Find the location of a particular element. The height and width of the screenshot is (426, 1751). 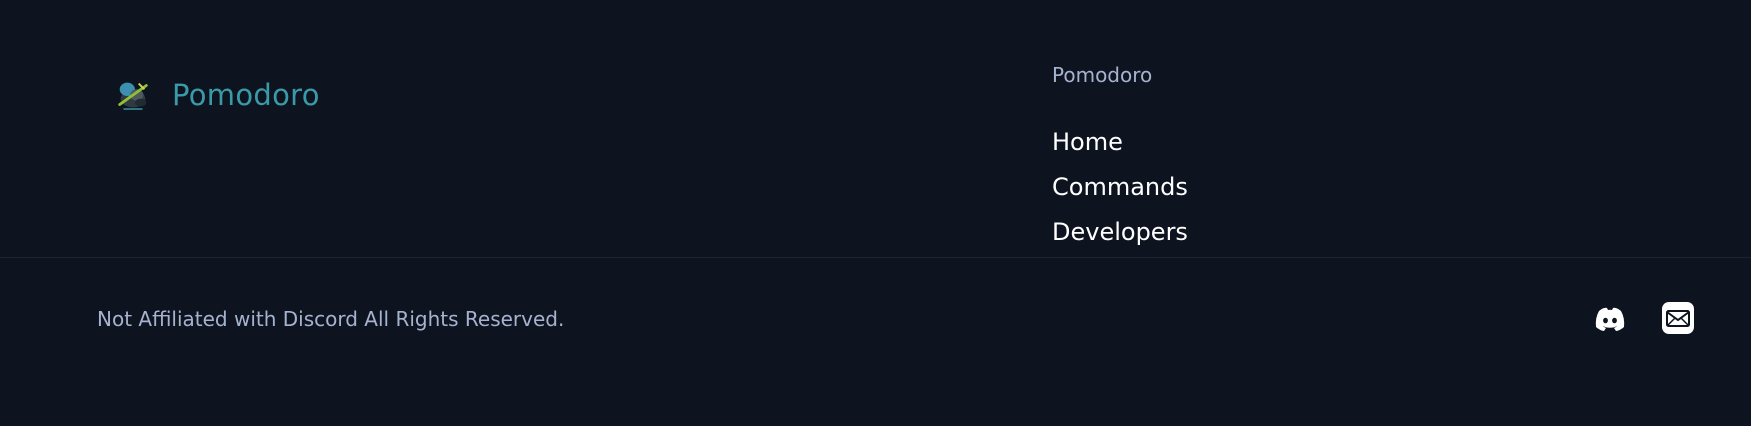

nav-heading: Pomodoro is located at coordinates (1102, 75).